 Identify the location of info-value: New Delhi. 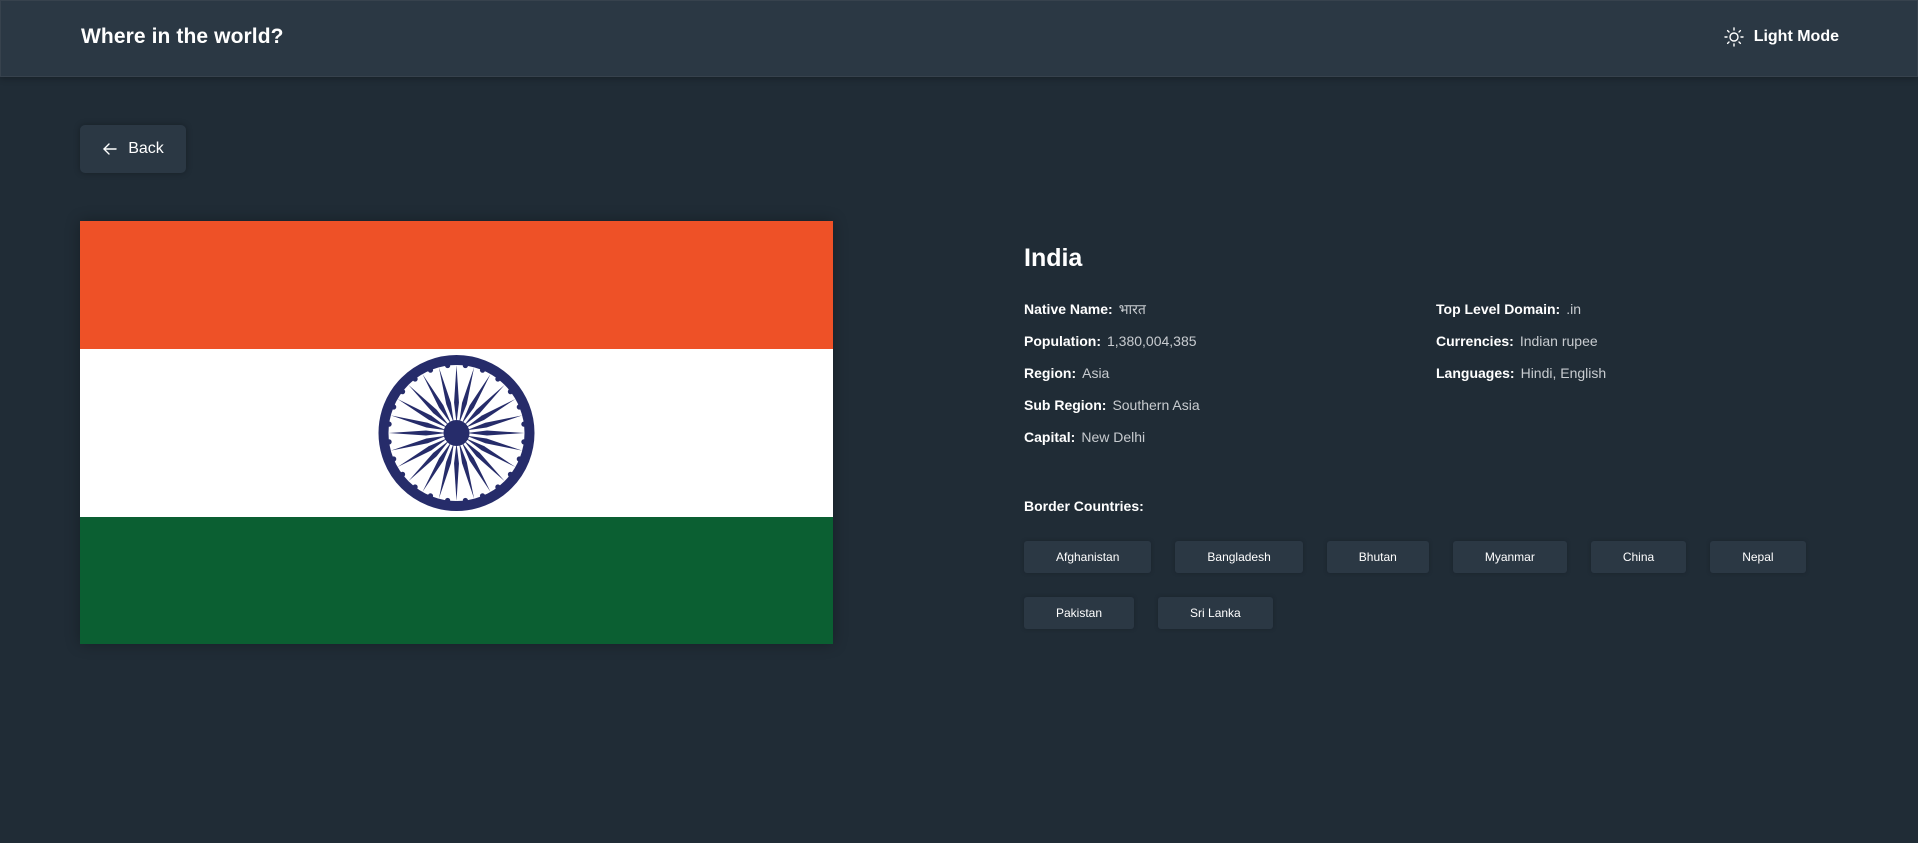
(1113, 437).